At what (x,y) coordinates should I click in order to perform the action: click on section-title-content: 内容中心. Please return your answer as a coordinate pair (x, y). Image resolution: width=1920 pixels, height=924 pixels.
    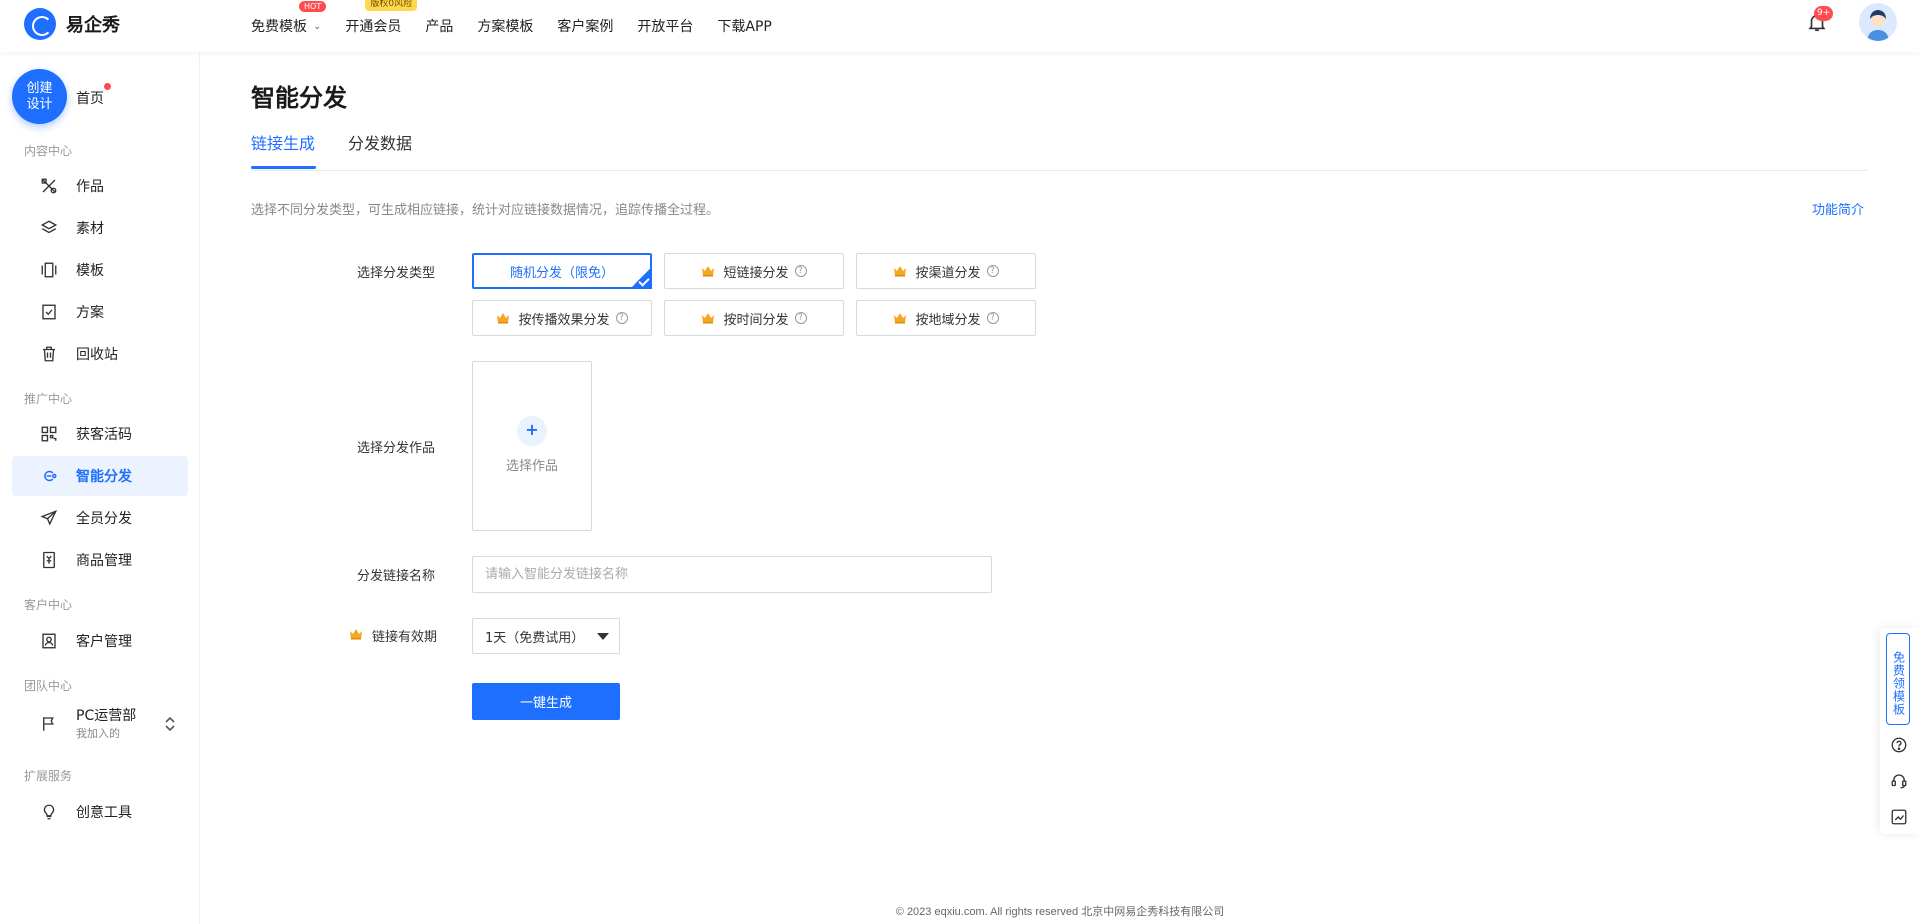
    Looking at the image, I should click on (48, 151).